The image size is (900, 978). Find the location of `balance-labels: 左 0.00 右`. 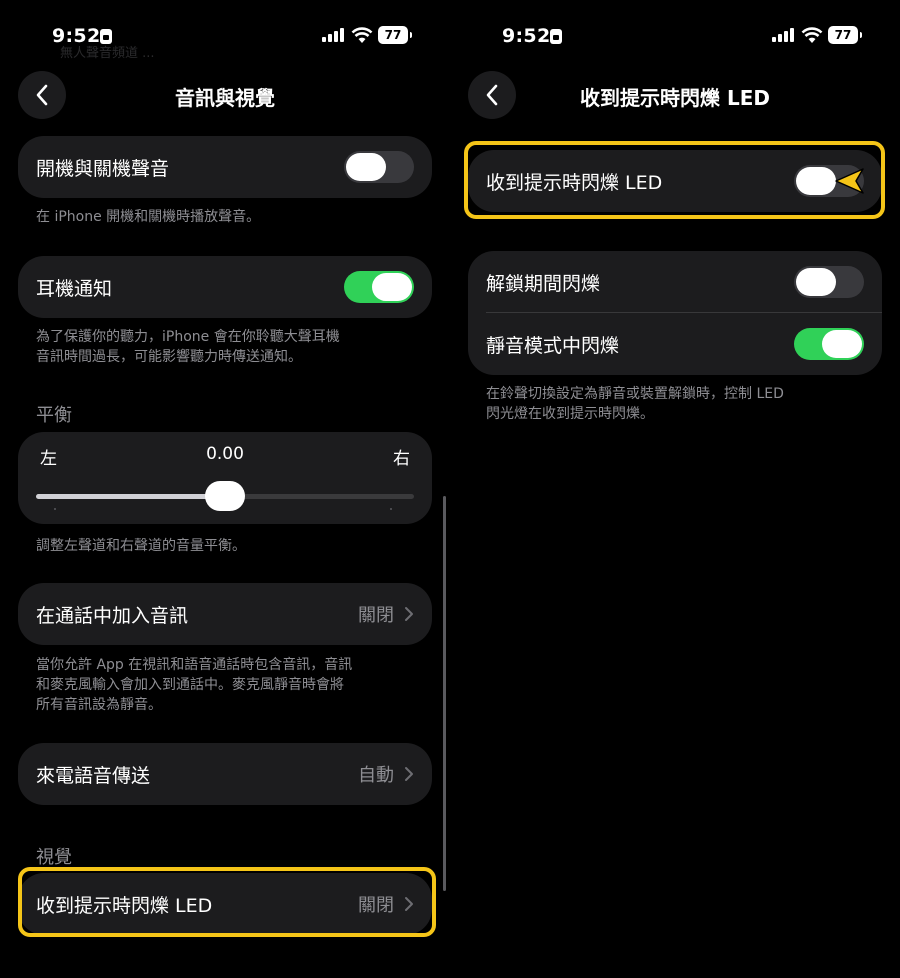

balance-labels: 左 0.00 右 is located at coordinates (225, 456).